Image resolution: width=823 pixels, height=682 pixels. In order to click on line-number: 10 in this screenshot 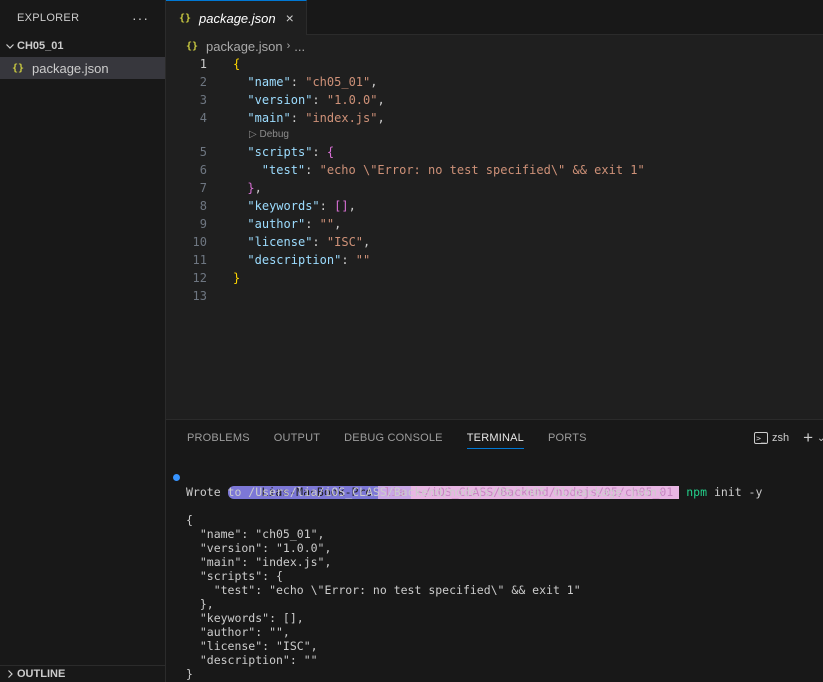, I will do `click(199, 242)`.